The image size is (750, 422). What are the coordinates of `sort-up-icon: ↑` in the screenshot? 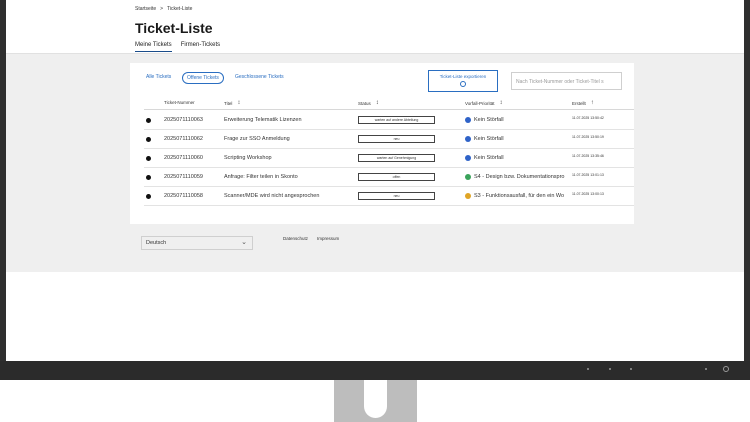 It's located at (592, 103).